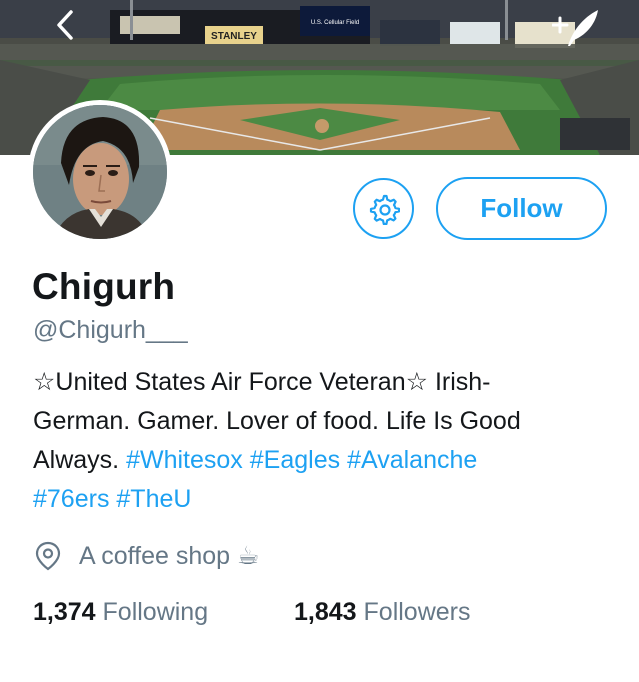  Describe the element at coordinates (184, 460) in the screenshot. I see `hashtag-whitesox: #Whitesox` at that location.